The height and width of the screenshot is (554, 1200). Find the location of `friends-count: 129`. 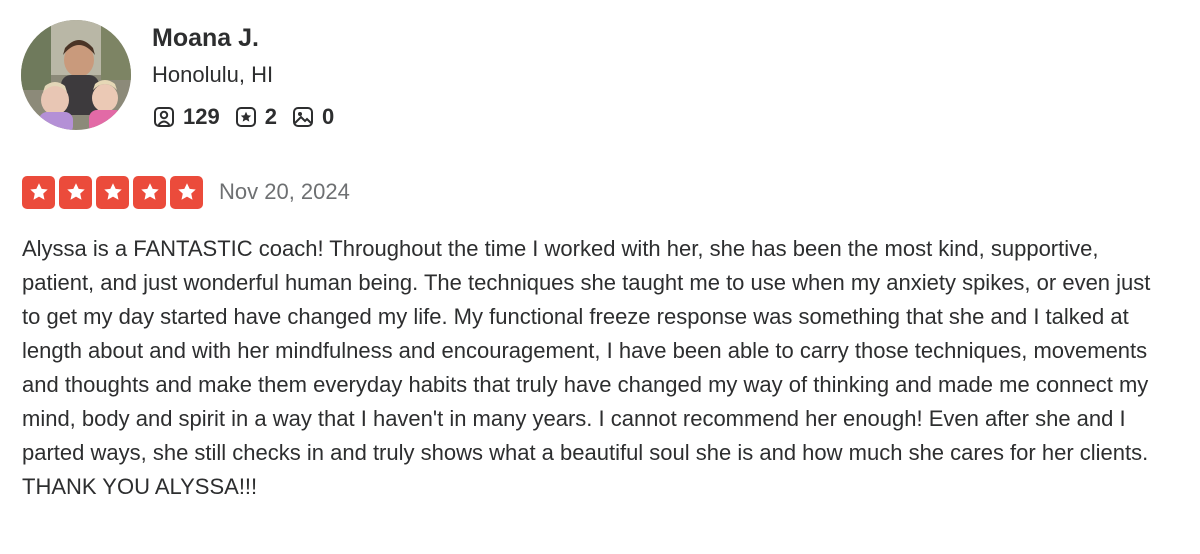

friends-count: 129 is located at coordinates (201, 116).